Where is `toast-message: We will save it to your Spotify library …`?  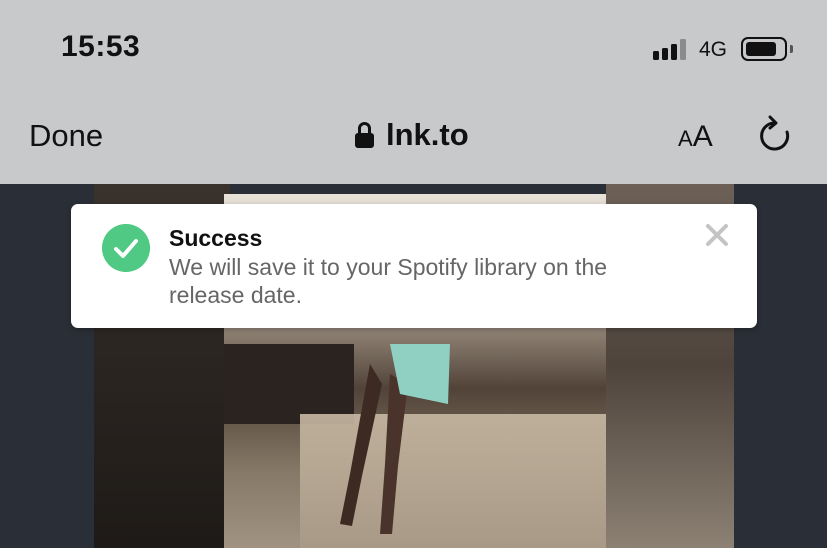
toast-message: We will save it to your Spotify library … is located at coordinates (388, 281).